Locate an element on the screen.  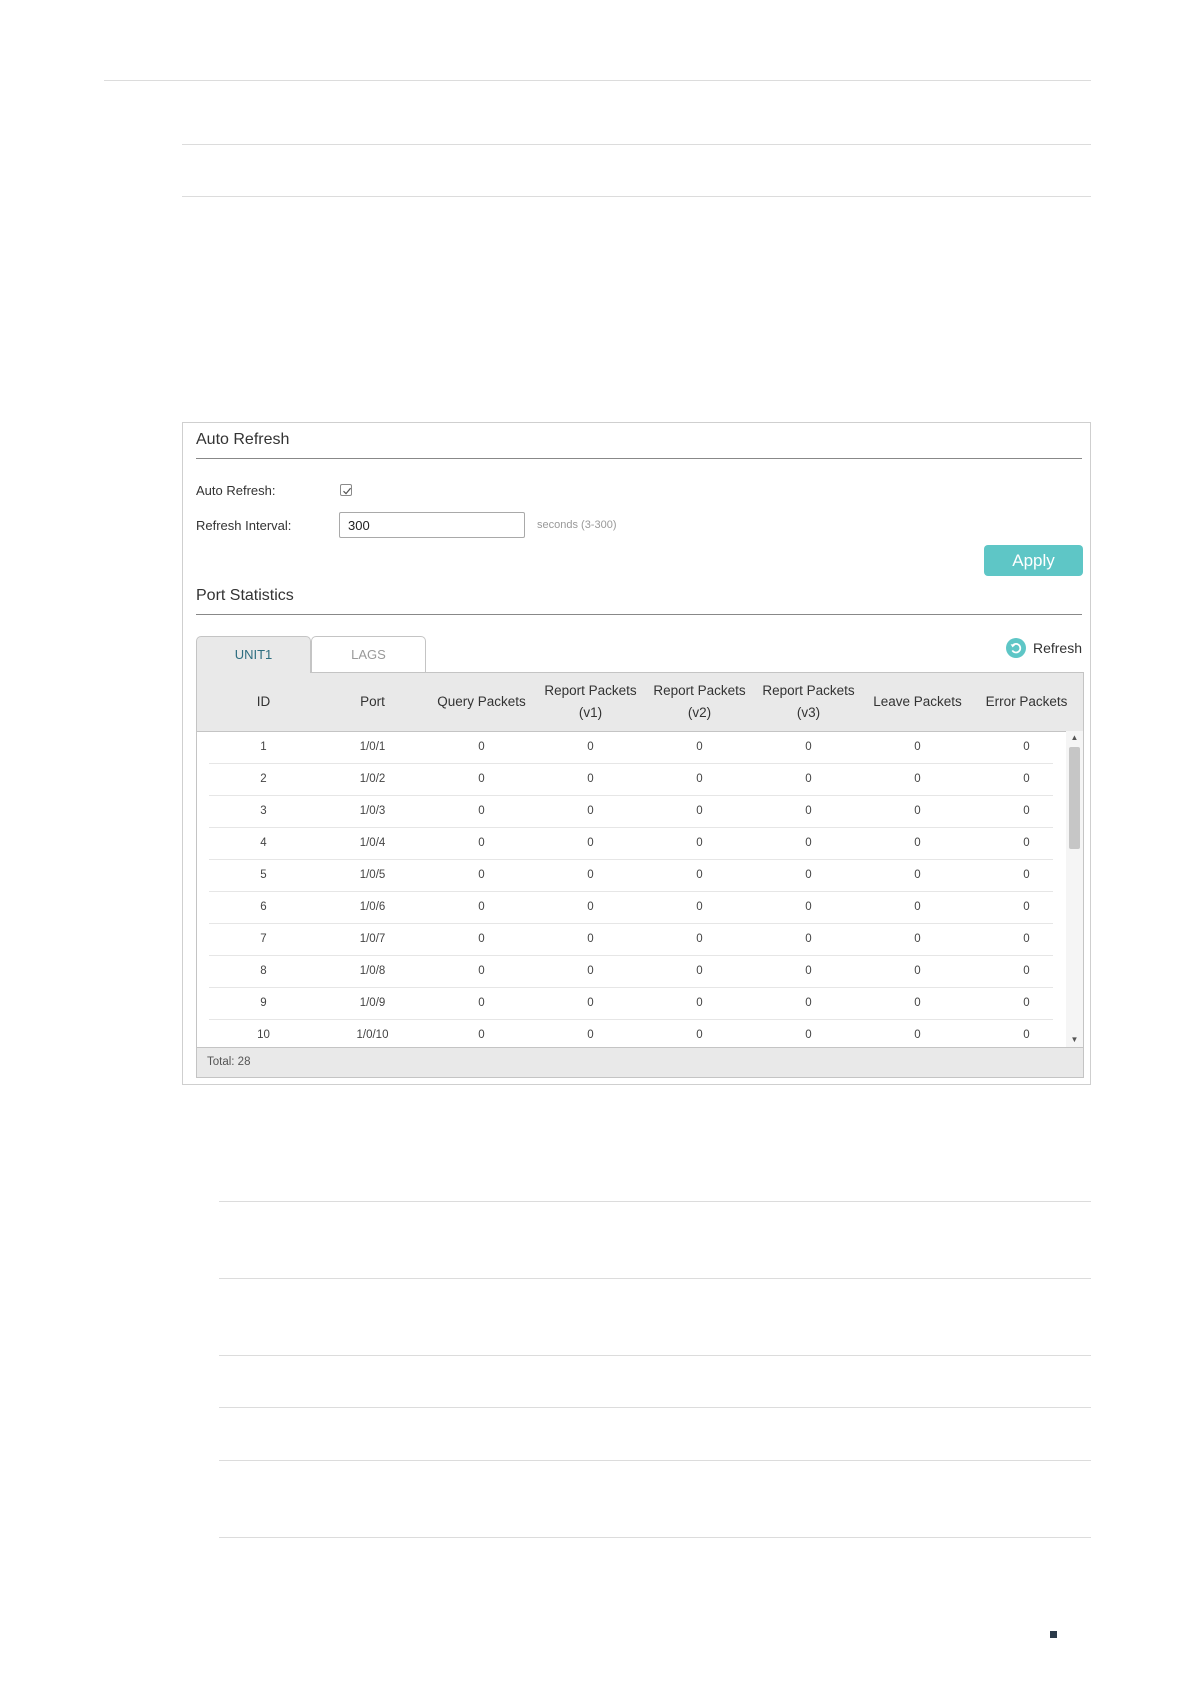
column-header-leave-packets: Leave Packets is located at coordinates (917, 701).